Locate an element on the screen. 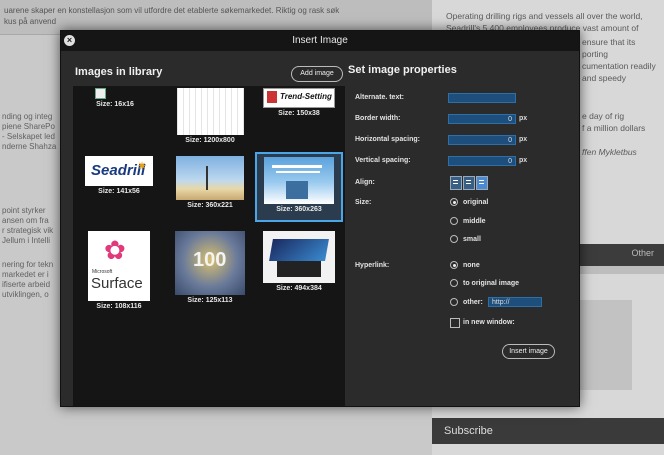 This screenshot has width=664, height=455. library-image: Size: 360x221 is located at coordinates (210, 182).